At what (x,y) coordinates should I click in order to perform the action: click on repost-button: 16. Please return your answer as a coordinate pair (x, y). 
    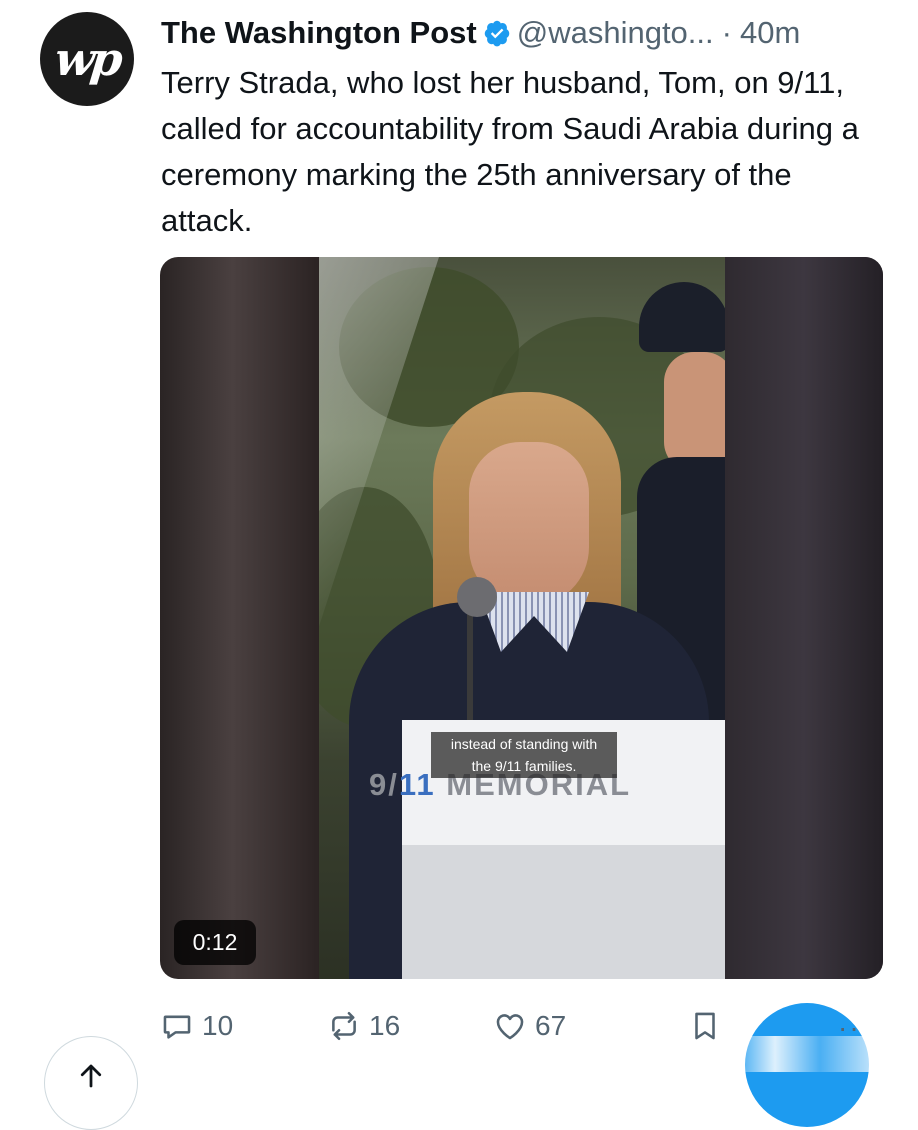
    Looking at the image, I should click on (363, 1026).